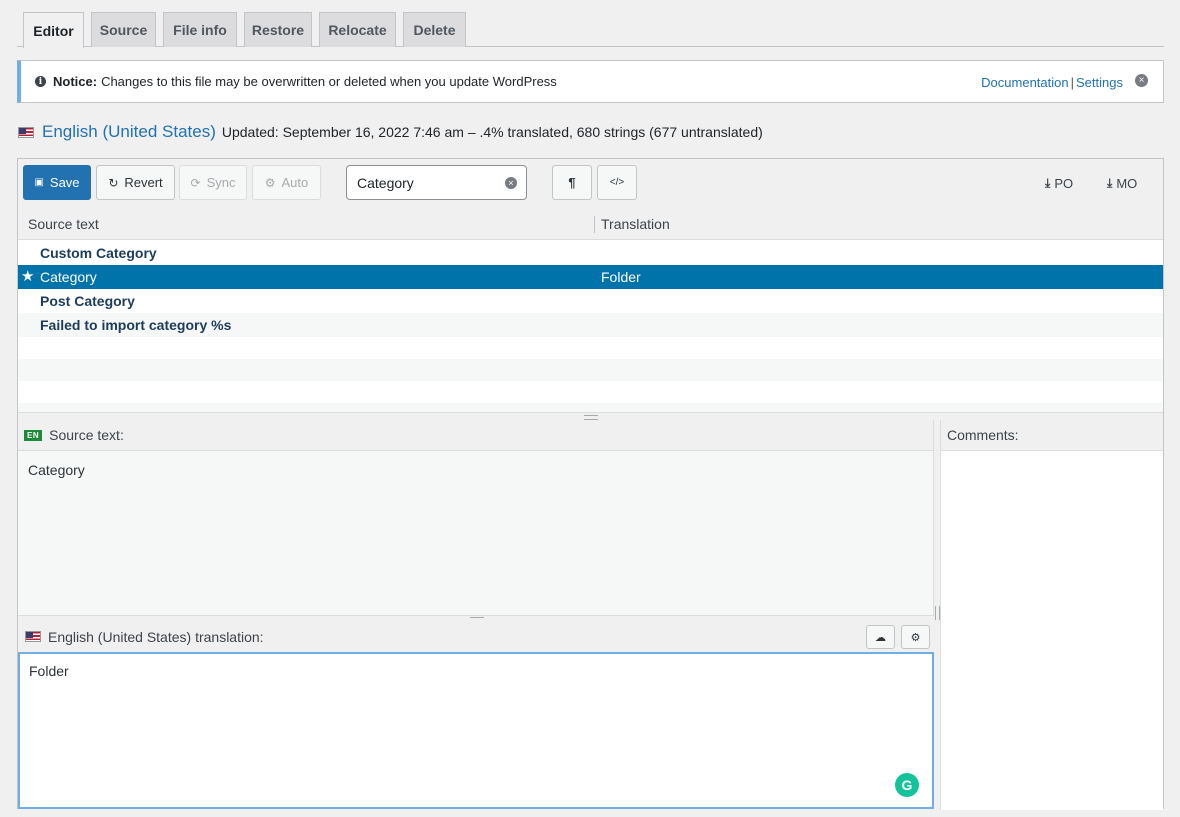  What do you see at coordinates (53, 30) in the screenshot?
I see `tab-editor: Editor` at bounding box center [53, 30].